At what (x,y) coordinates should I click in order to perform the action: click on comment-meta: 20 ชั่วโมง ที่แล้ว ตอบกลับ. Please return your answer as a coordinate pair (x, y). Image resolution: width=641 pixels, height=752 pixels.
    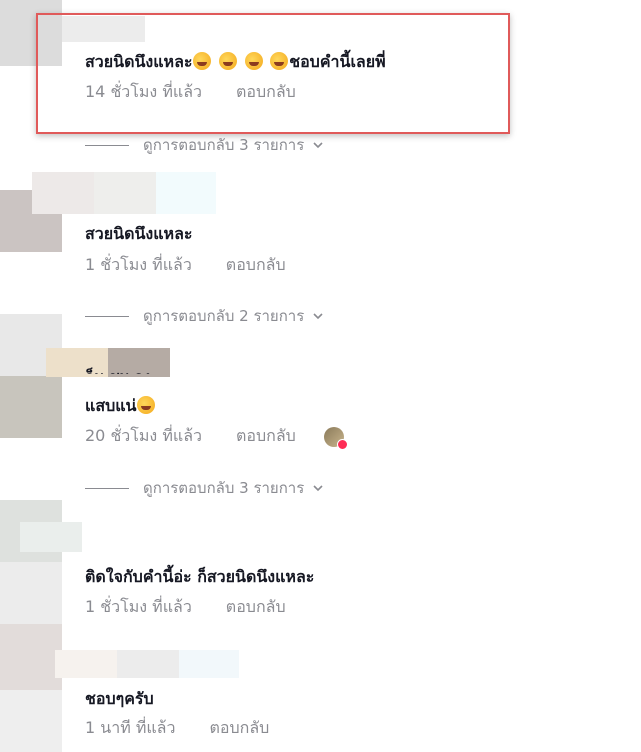
    Looking at the image, I should click on (216, 437).